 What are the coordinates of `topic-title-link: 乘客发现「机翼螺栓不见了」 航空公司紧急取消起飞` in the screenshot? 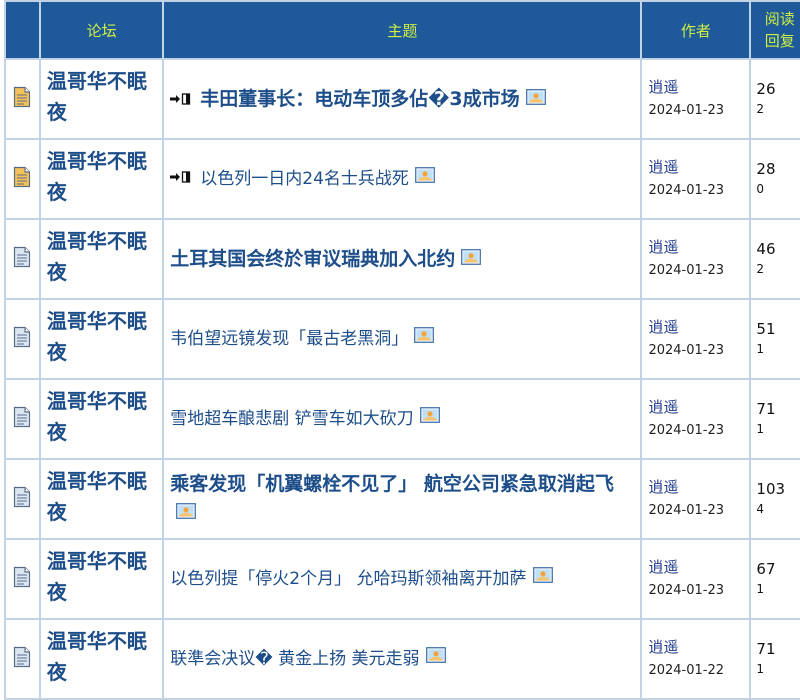 It's located at (392, 484).